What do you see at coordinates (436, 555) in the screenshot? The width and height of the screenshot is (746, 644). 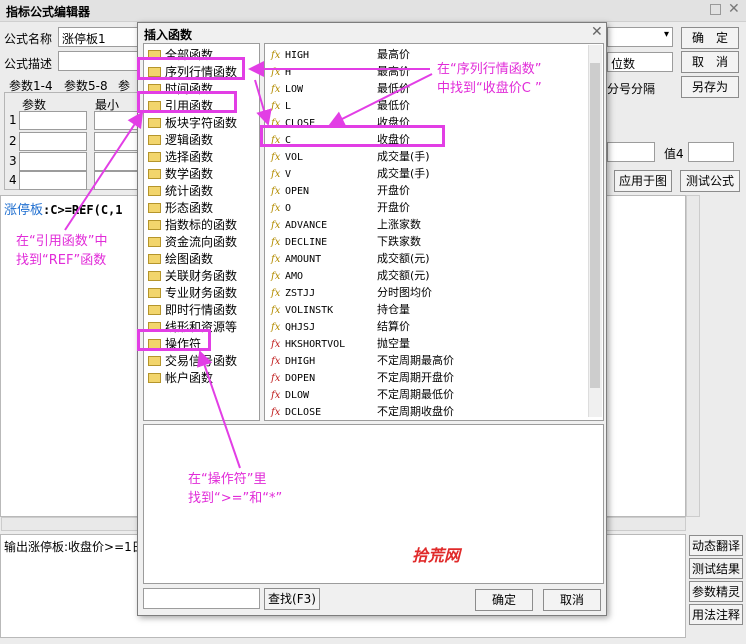 I see `watermark: 拾荒网` at bounding box center [436, 555].